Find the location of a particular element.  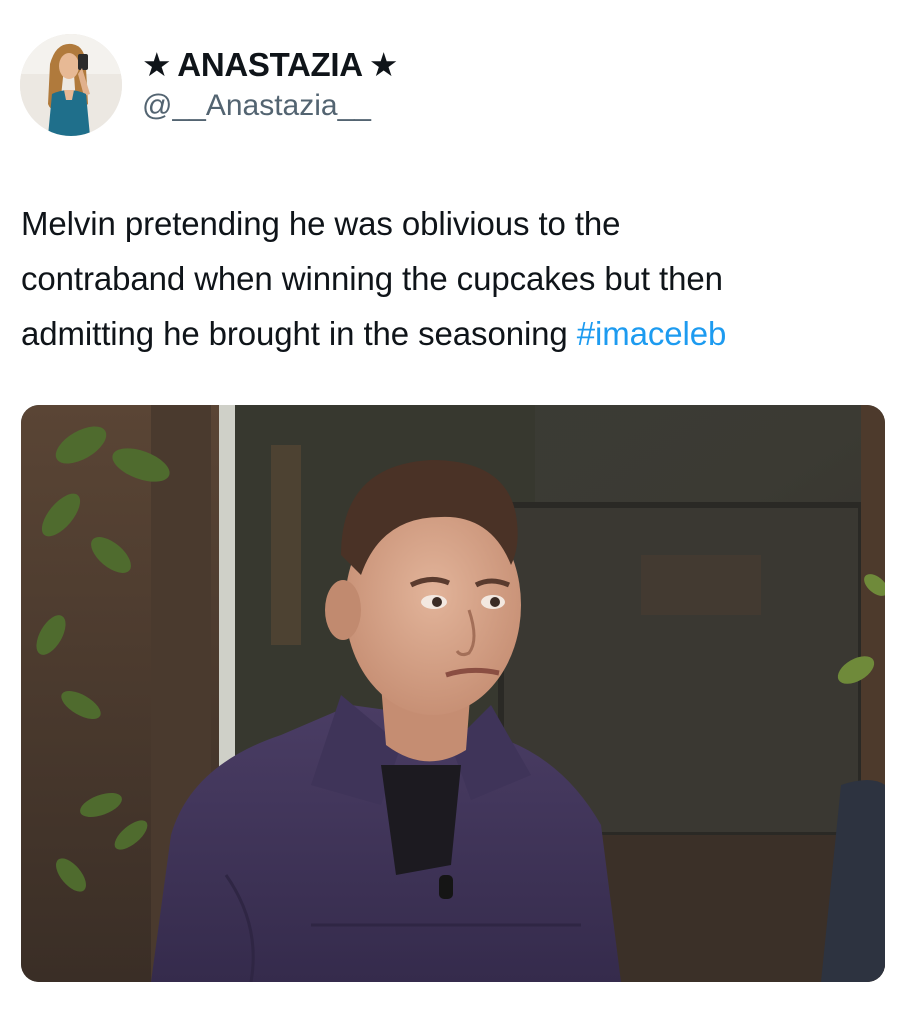

avatar-image is located at coordinates (71, 85).